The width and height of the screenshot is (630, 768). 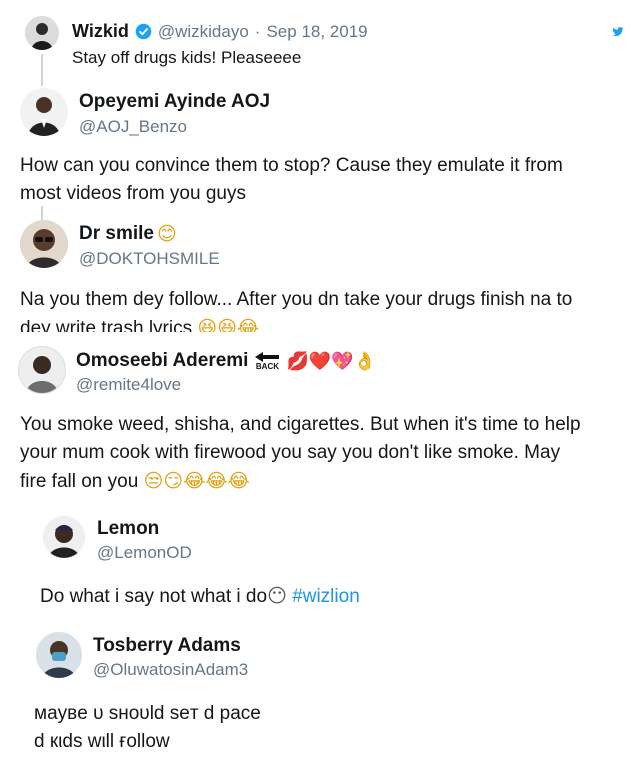 I want to click on kiss-heart-emoji-icon: 💋❤️💖👌, so click(x=331, y=361).